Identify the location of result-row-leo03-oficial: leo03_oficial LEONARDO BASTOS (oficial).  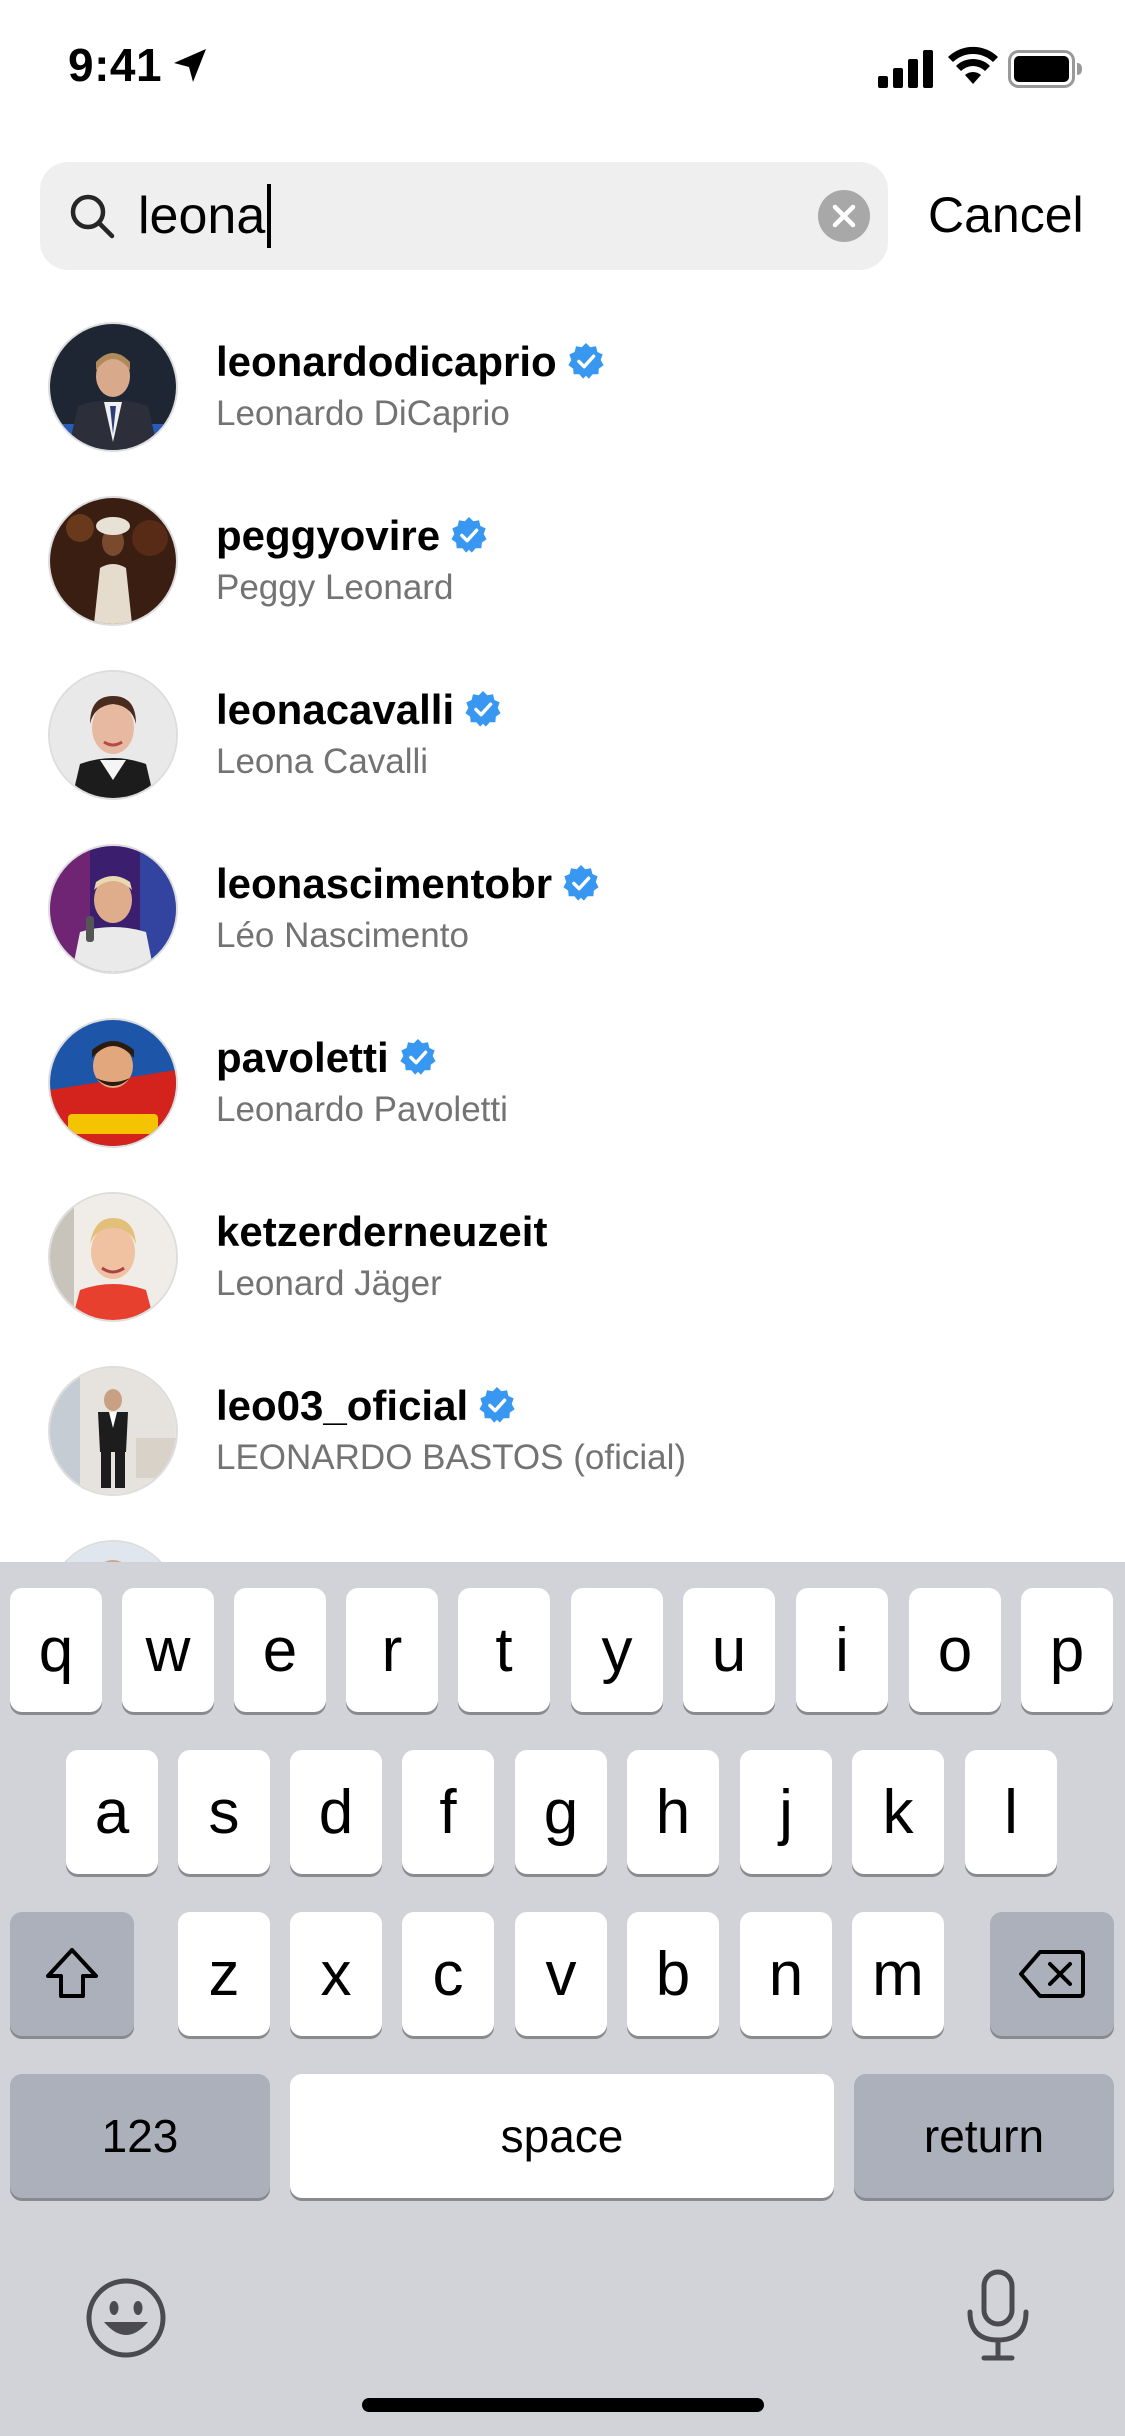
(562, 1431).